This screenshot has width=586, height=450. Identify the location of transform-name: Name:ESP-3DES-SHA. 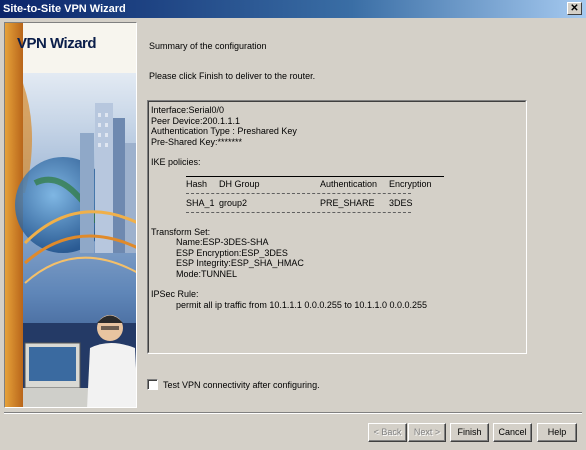
(222, 242).